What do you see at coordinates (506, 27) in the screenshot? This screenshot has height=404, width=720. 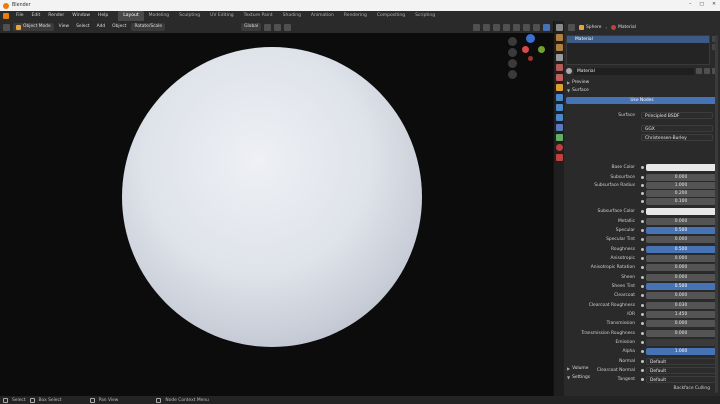 I see `xray-icon` at bounding box center [506, 27].